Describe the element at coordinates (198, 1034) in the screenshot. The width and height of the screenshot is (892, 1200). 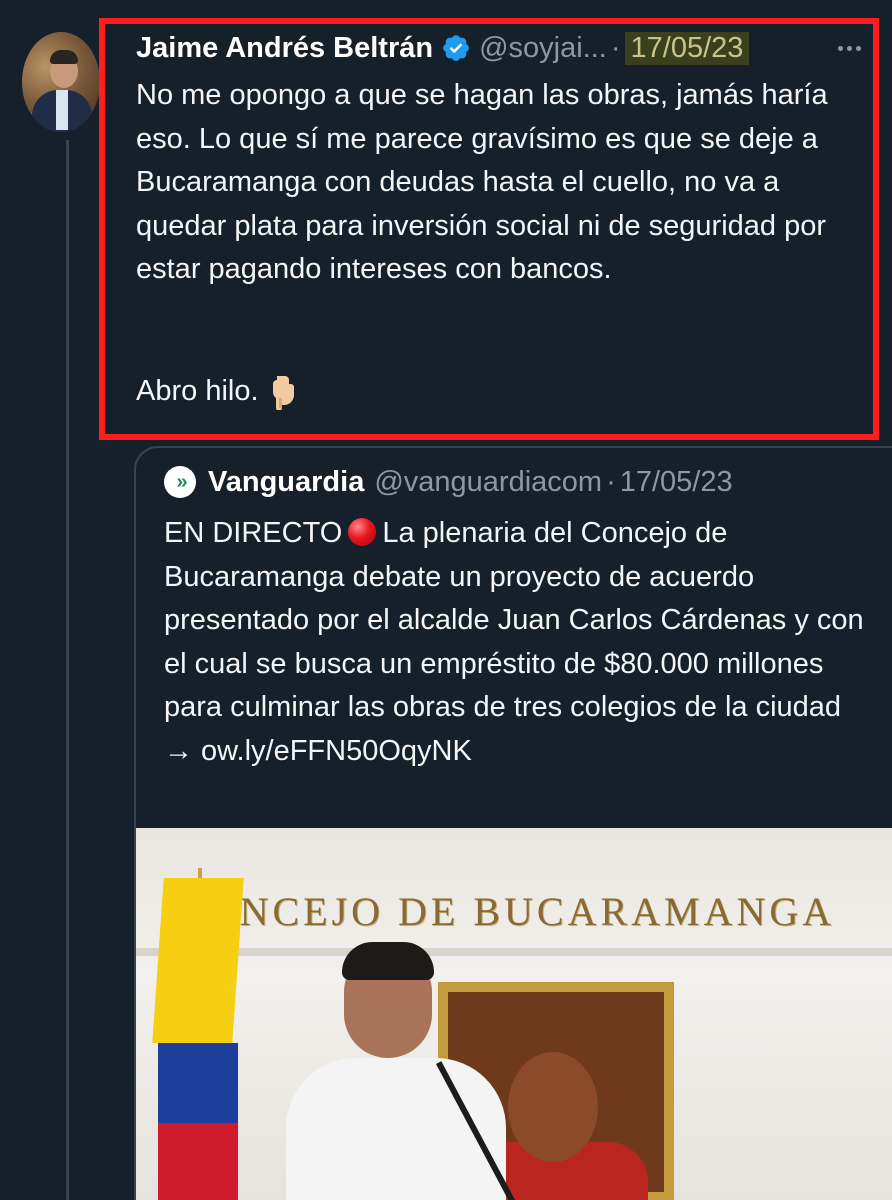
I see `colombia-flag` at that location.